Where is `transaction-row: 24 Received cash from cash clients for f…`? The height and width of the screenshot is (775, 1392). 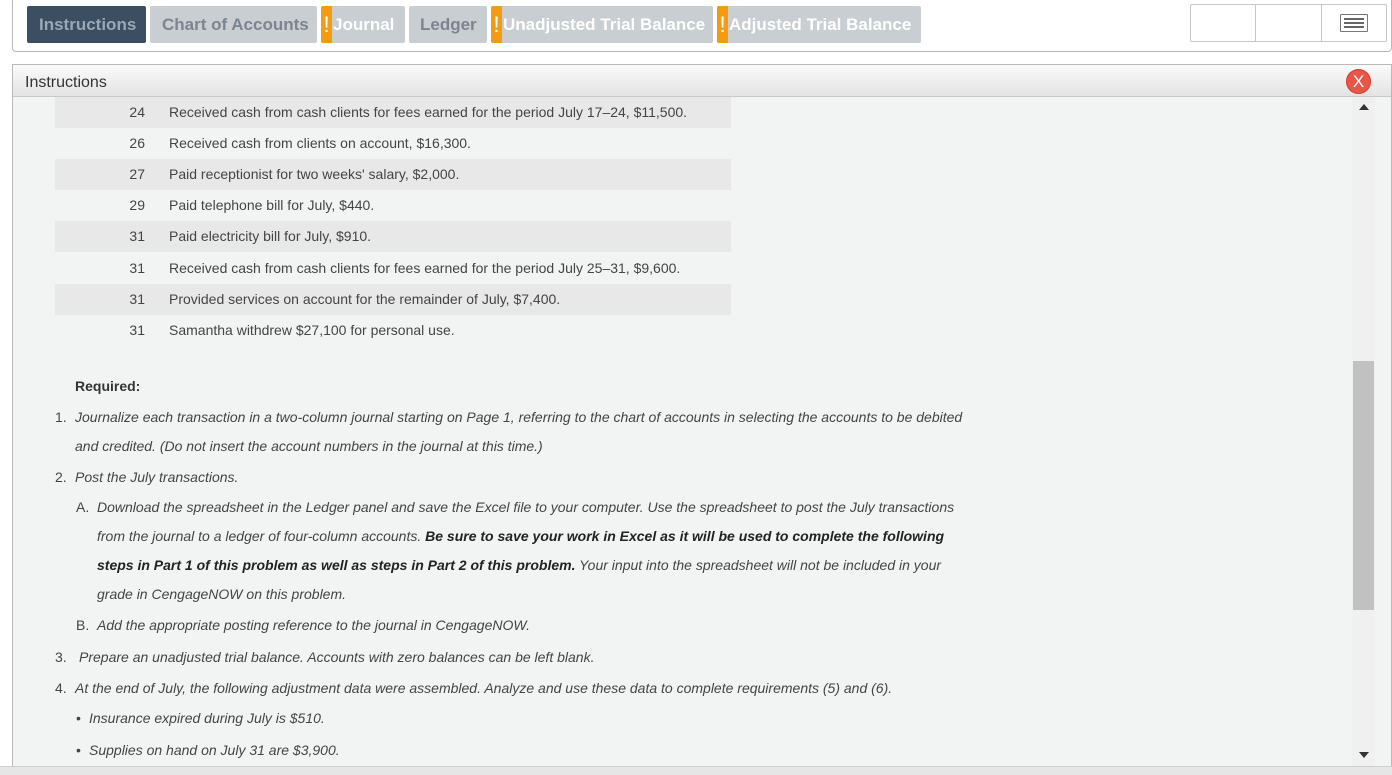 transaction-row: 24 Received cash from cash clients for f… is located at coordinates (393, 112).